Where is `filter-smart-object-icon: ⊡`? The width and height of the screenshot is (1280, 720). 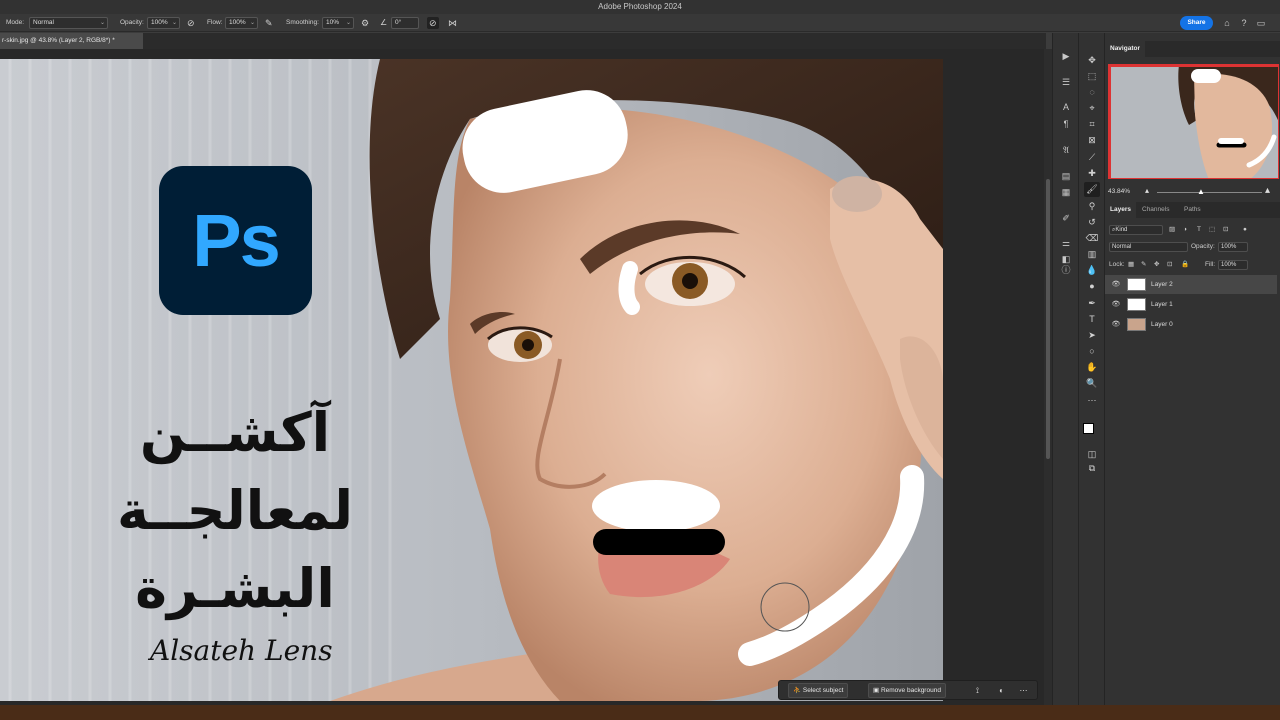 filter-smart-object-icon: ⊡ is located at coordinates (1225, 230).